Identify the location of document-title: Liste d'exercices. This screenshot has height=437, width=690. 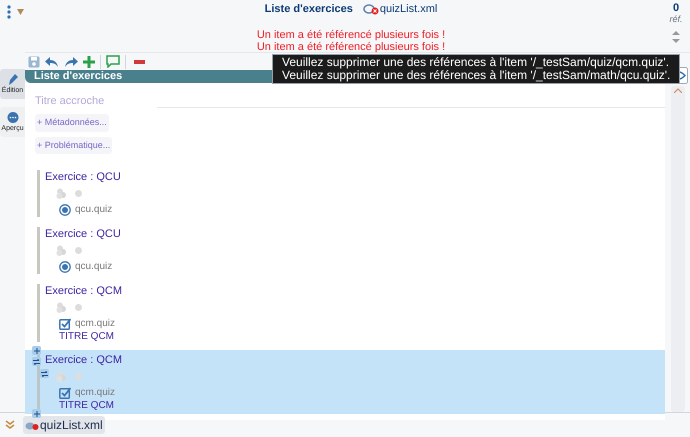
(308, 9).